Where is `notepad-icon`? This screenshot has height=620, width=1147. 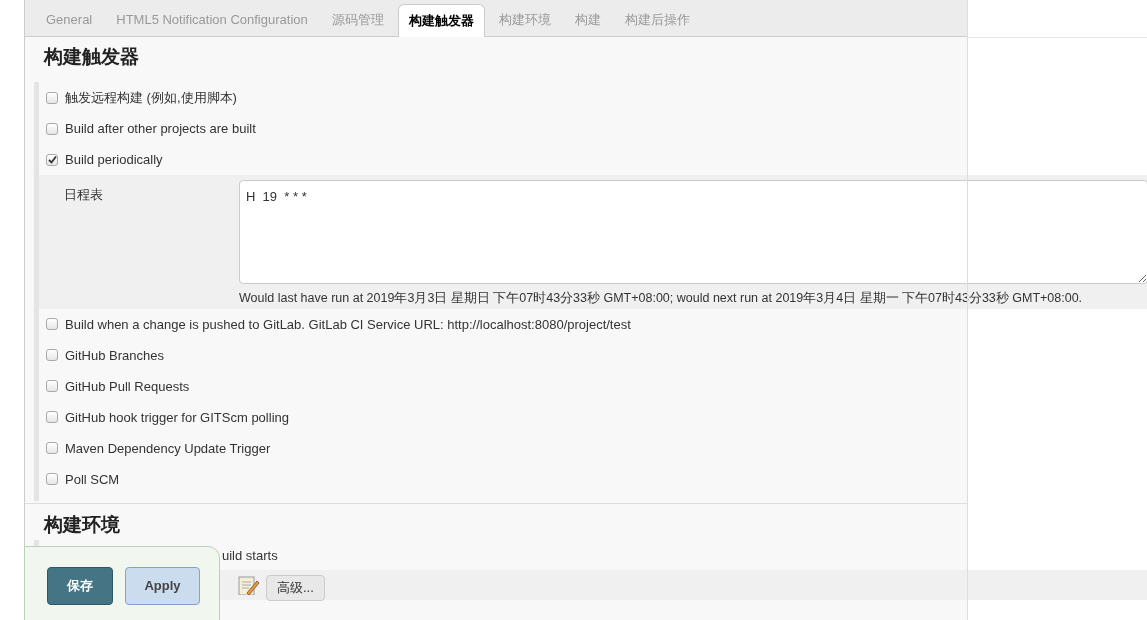 notepad-icon is located at coordinates (249, 584).